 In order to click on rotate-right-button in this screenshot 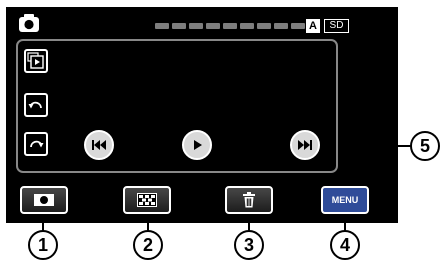, I will do `click(36, 144)`.